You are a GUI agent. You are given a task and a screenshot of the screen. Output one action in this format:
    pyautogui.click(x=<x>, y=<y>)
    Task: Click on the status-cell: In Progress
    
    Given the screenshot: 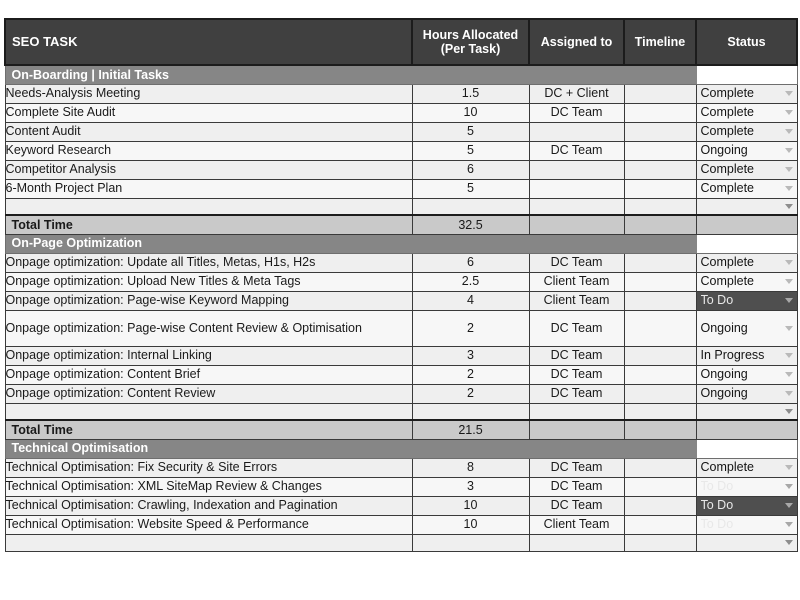 What is the action you would take?
    pyautogui.click(x=746, y=355)
    